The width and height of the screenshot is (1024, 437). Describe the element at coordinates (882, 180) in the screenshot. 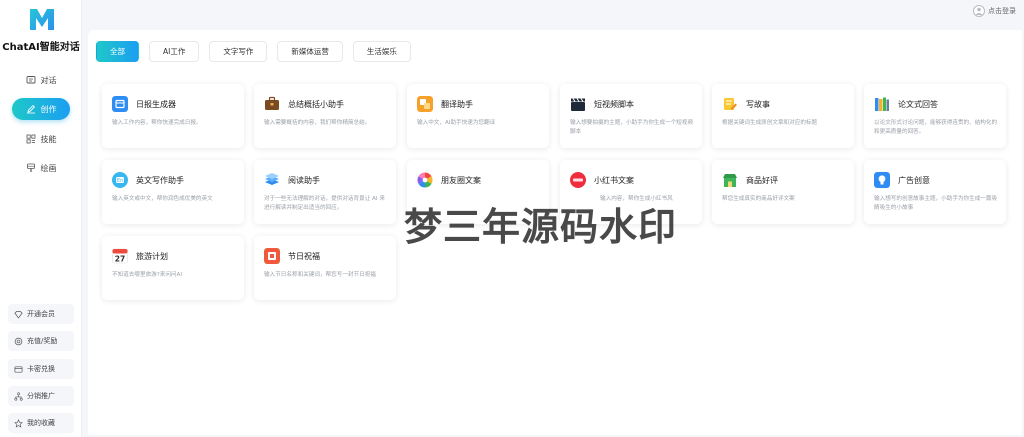

I see `lightbulb-icon` at that location.